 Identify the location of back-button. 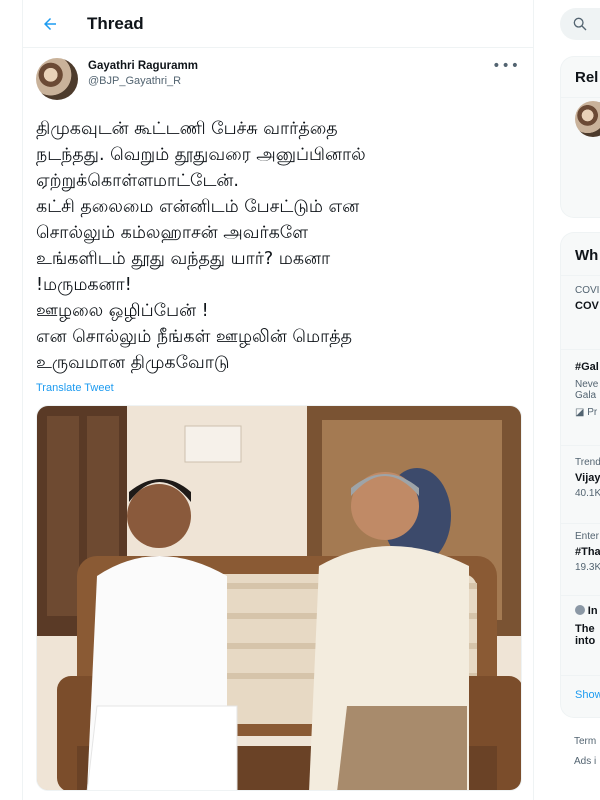
(50, 24).